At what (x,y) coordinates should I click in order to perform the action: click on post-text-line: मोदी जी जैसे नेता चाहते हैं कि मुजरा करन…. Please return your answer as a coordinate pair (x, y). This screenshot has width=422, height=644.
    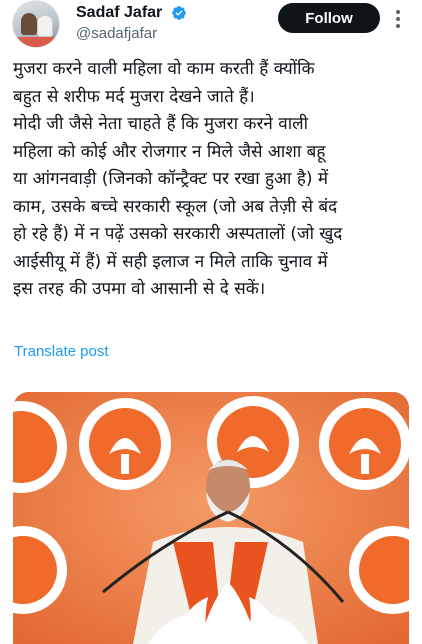
    Looking at the image, I should click on (161, 124).